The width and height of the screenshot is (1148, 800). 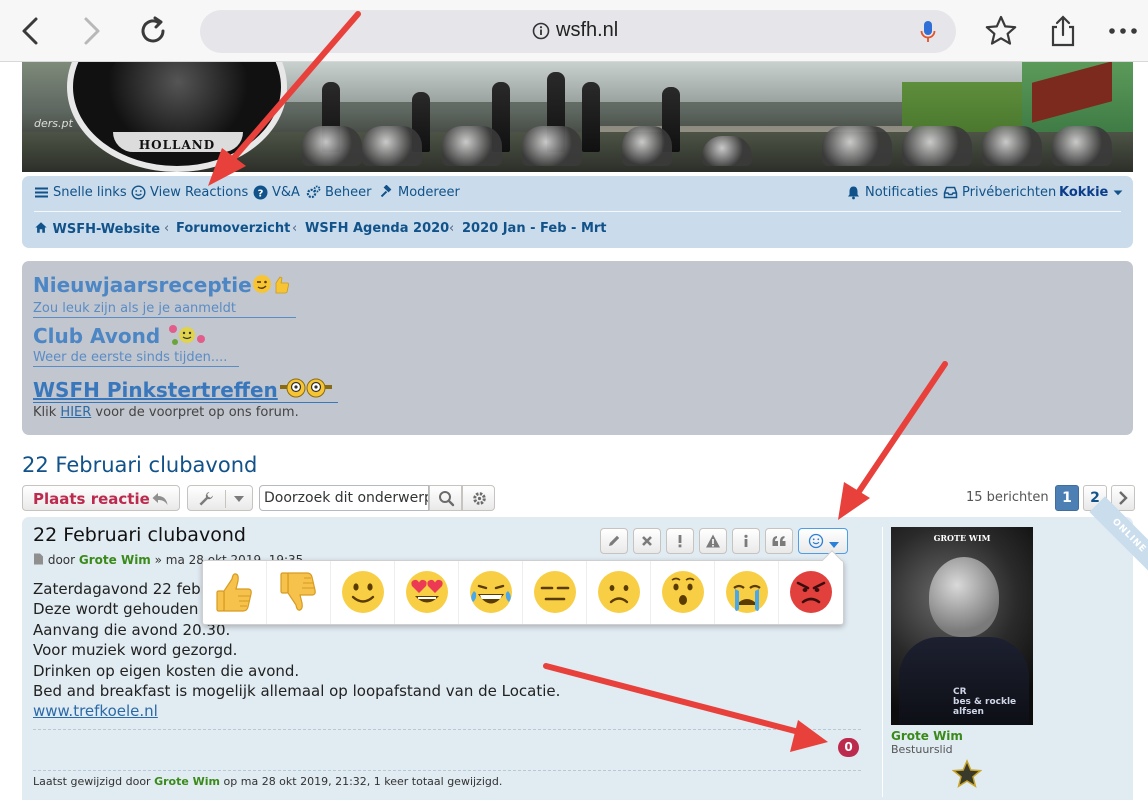 I want to click on topic-title: 22 Februari clubavond, so click(x=139, y=465).